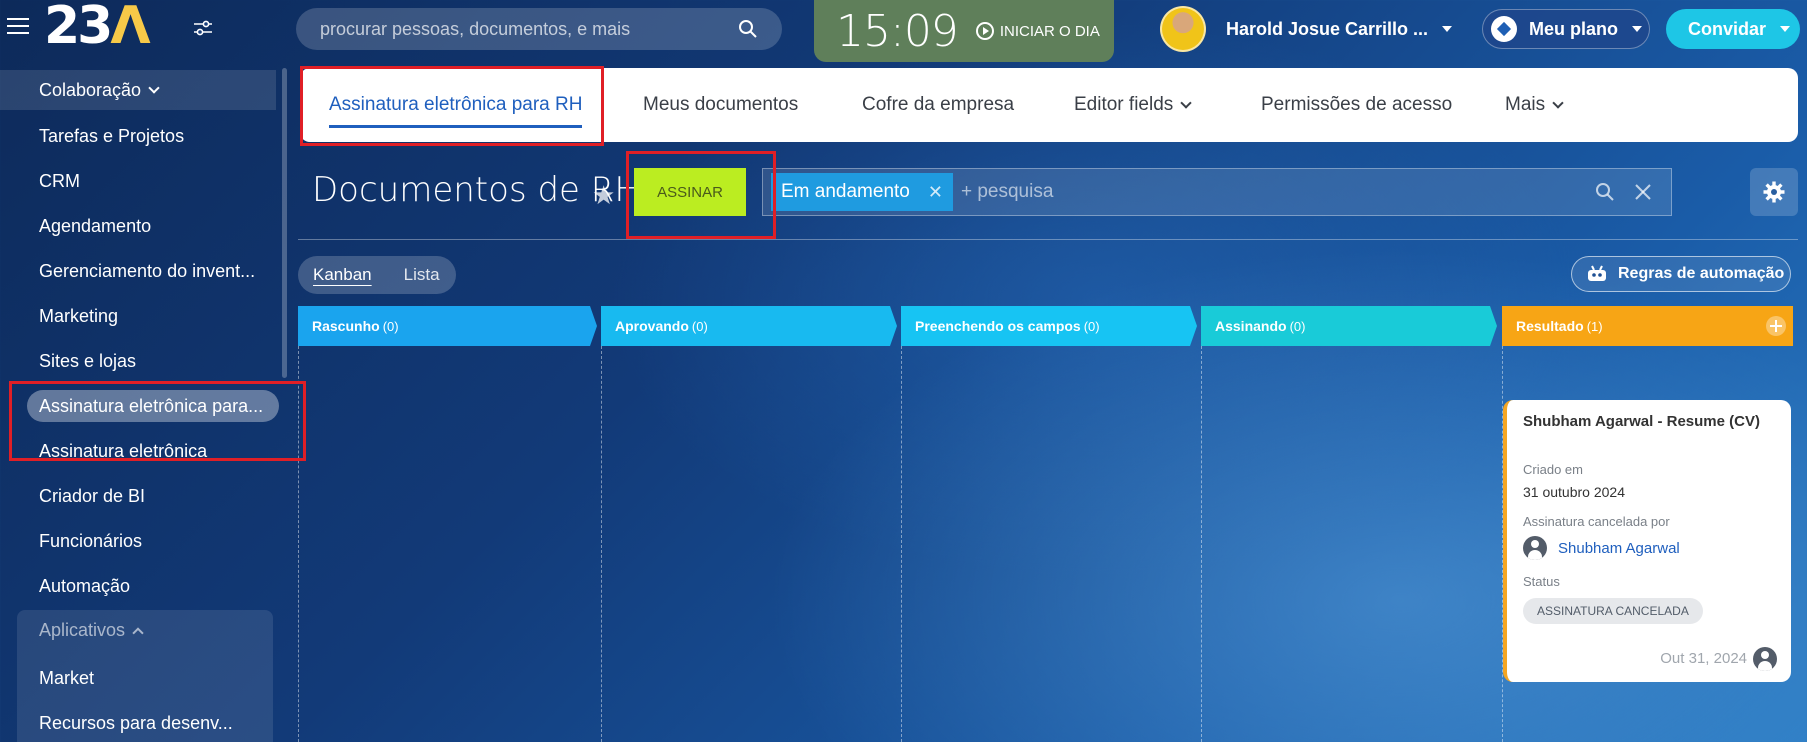 Image resolution: width=1807 pixels, height=742 pixels. Describe the element at coordinates (1703, 658) in the screenshot. I see `card-date: Out 31, 2024` at that location.